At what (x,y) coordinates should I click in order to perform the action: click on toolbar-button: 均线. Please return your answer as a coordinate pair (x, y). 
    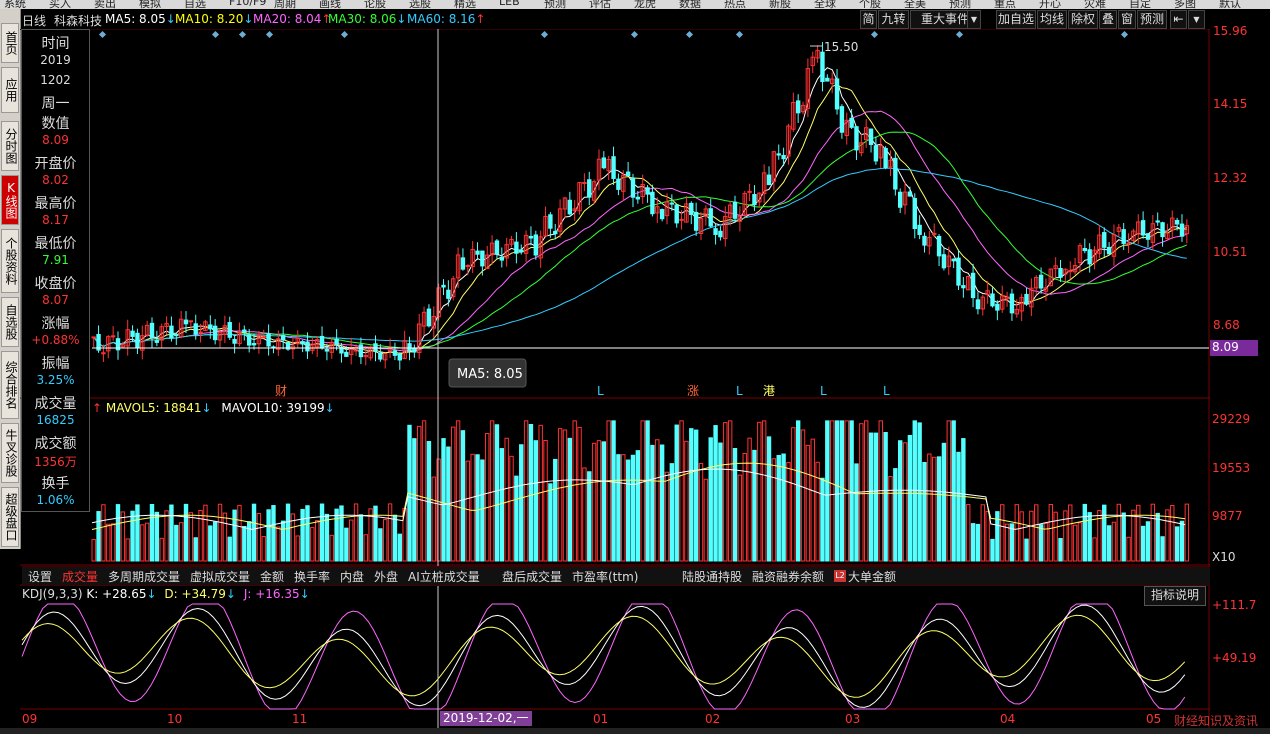
    Looking at the image, I should click on (1052, 19).